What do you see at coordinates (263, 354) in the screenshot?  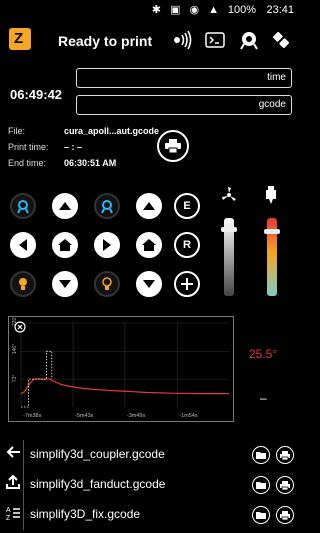 I see `current-temperature: 25.5°` at bounding box center [263, 354].